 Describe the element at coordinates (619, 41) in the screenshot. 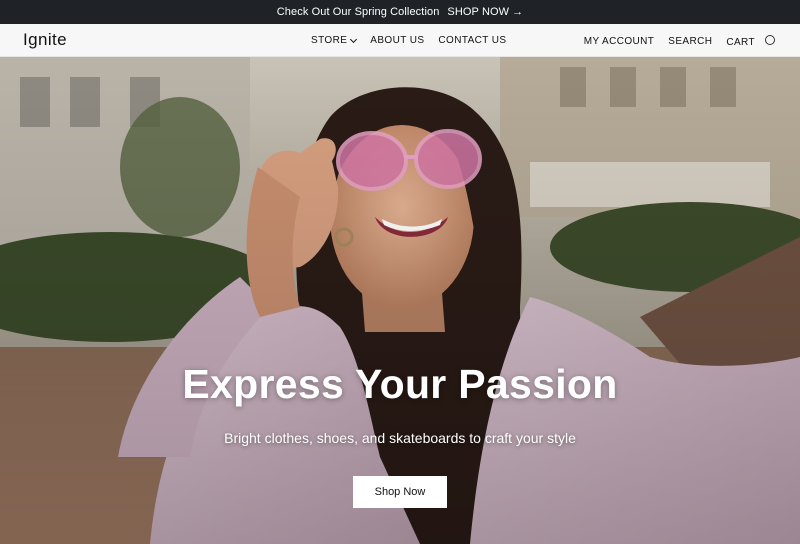

I see `my-account-link: MY ACCOUNT` at that location.